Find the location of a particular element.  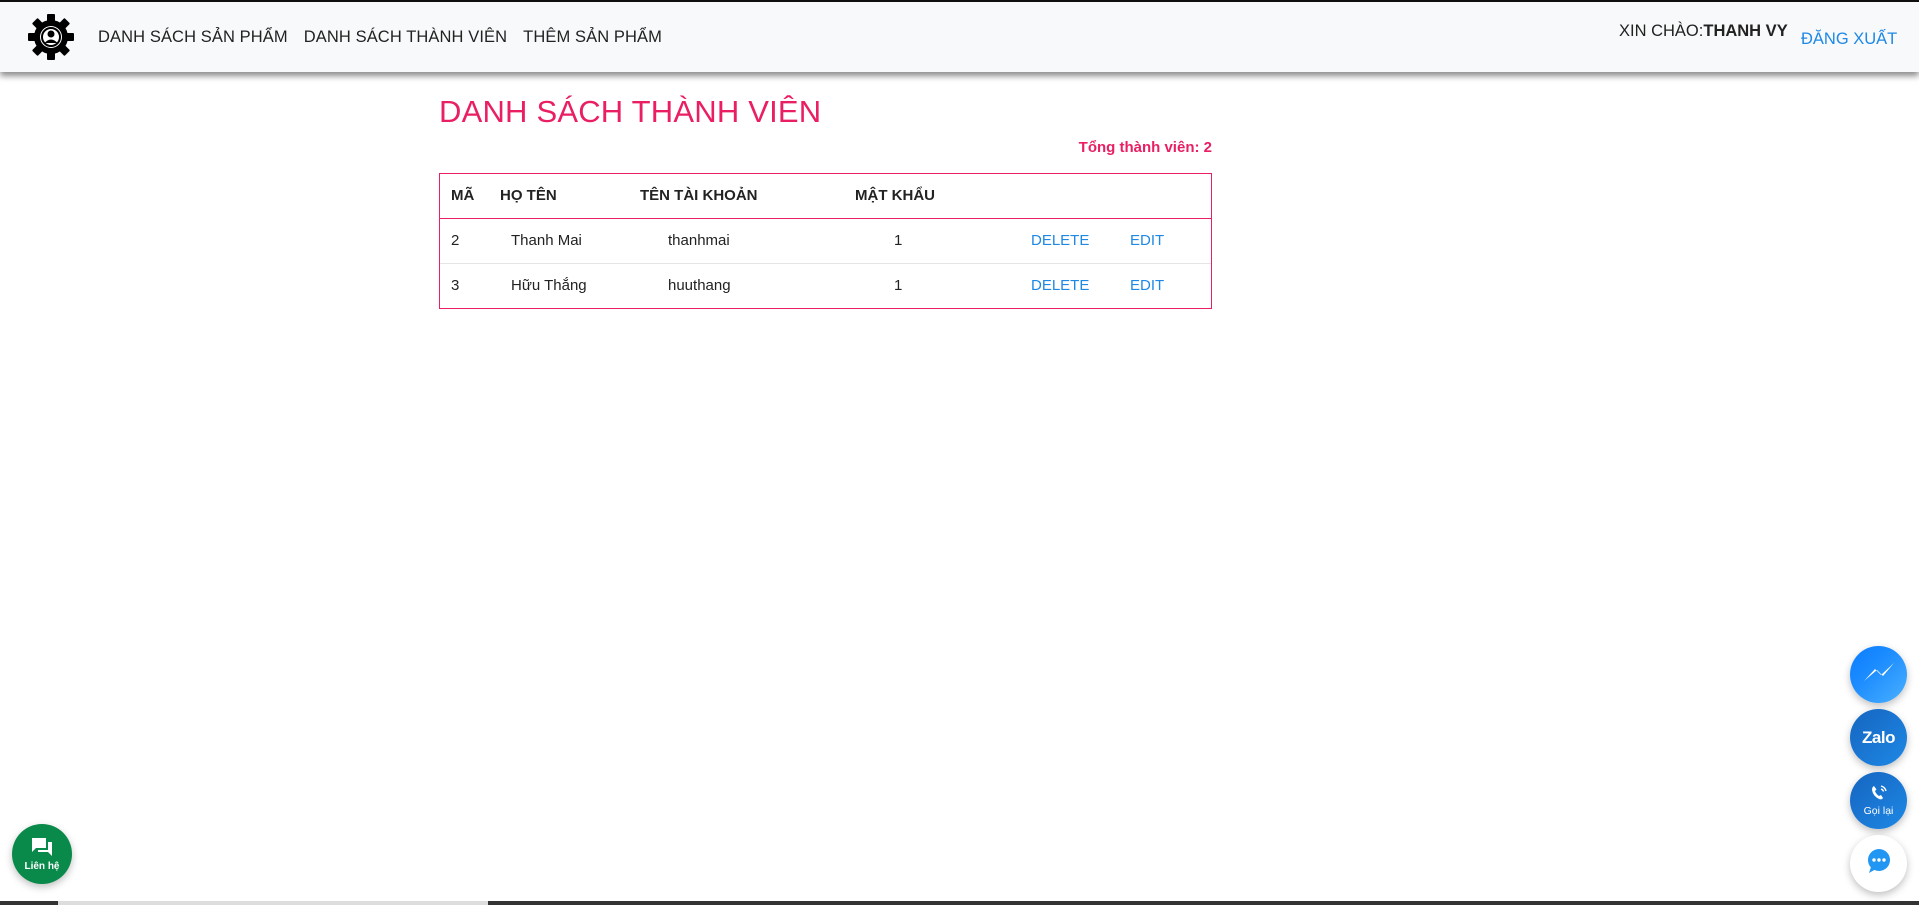

table-header-row: MÃ HỌ TÊN TÊN TÀI KHOẢN MẬT KHẨU is located at coordinates (825, 196).